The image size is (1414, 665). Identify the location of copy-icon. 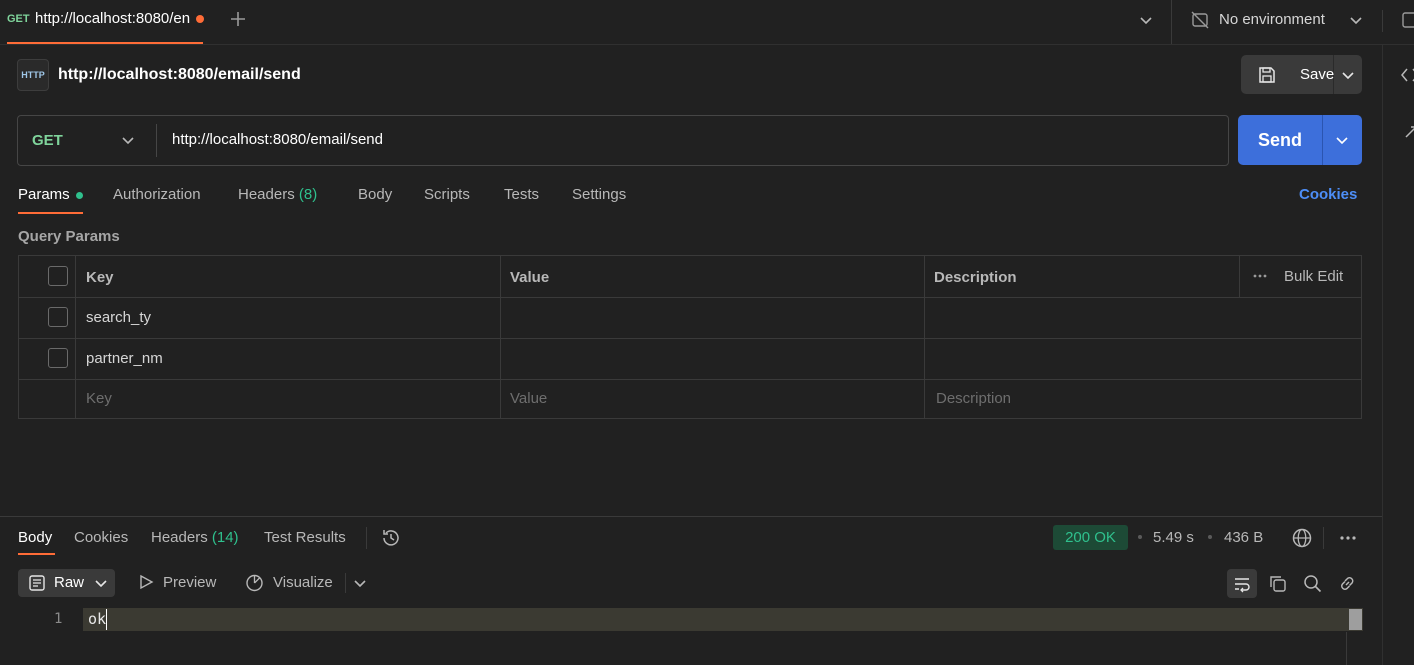
(1277, 583).